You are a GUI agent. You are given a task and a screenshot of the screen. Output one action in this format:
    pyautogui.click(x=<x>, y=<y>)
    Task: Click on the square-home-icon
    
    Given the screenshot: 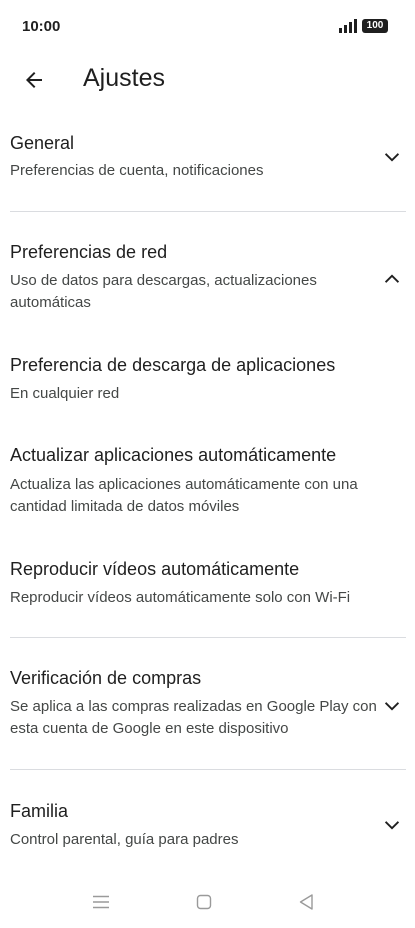 What is the action you would take?
    pyautogui.click(x=204, y=902)
    